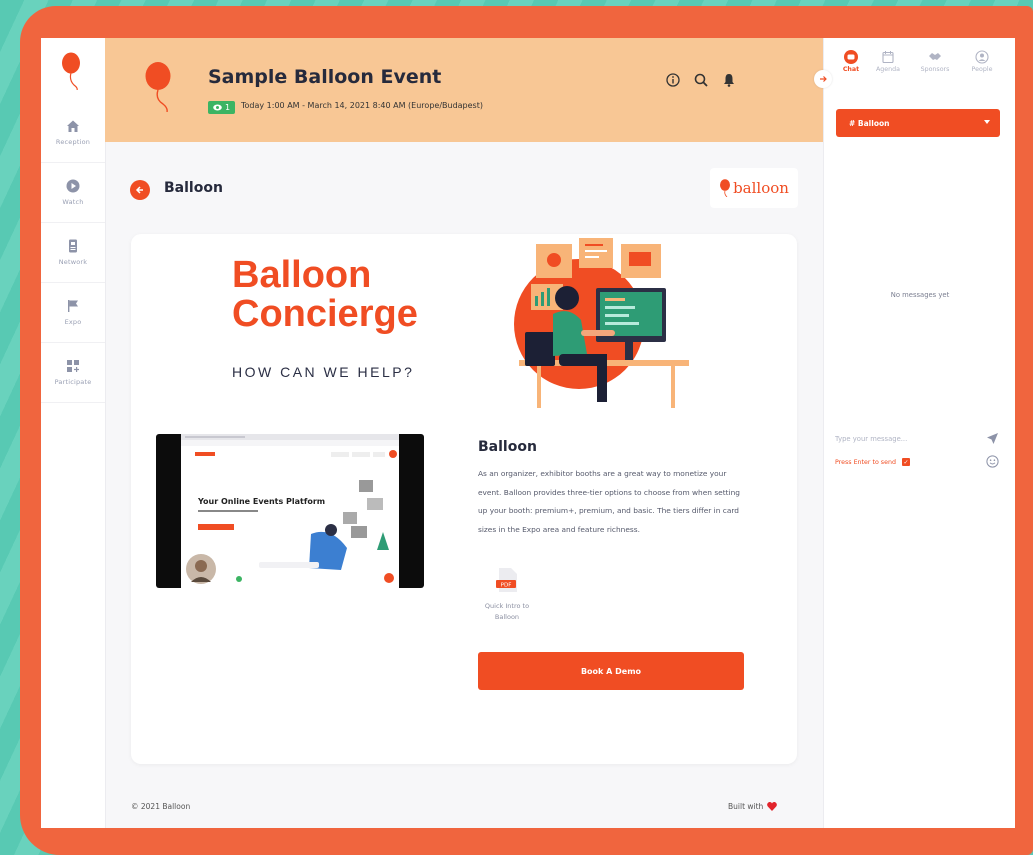 Image resolution: width=1033 pixels, height=855 pixels. I want to click on pdf-badge-text: PDF, so click(506, 586).